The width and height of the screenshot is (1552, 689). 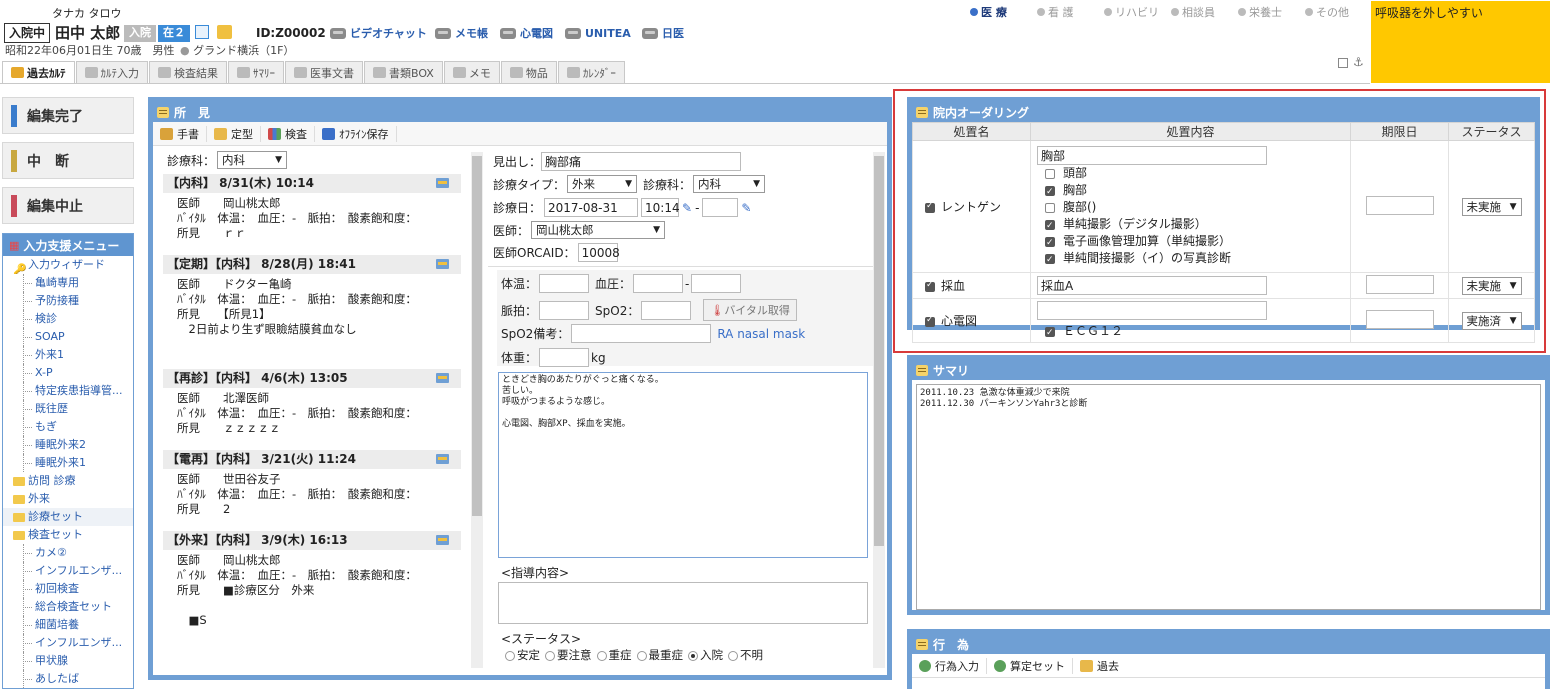 What do you see at coordinates (111, 72) in the screenshot?
I see `tab-karte-input: ｶﾙﾃ入力` at bounding box center [111, 72].